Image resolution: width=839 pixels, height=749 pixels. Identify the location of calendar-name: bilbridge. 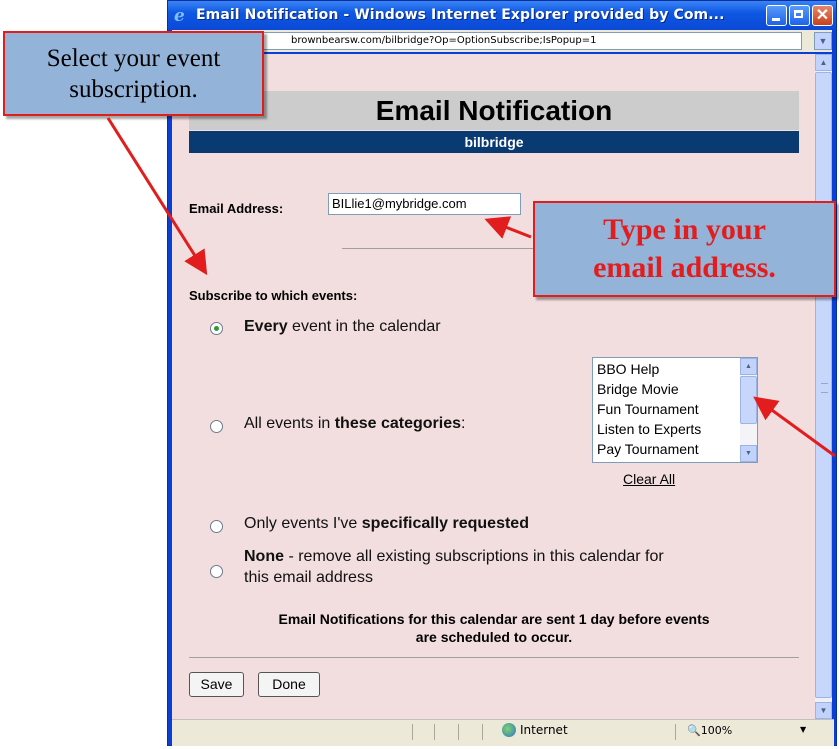
(494, 142).